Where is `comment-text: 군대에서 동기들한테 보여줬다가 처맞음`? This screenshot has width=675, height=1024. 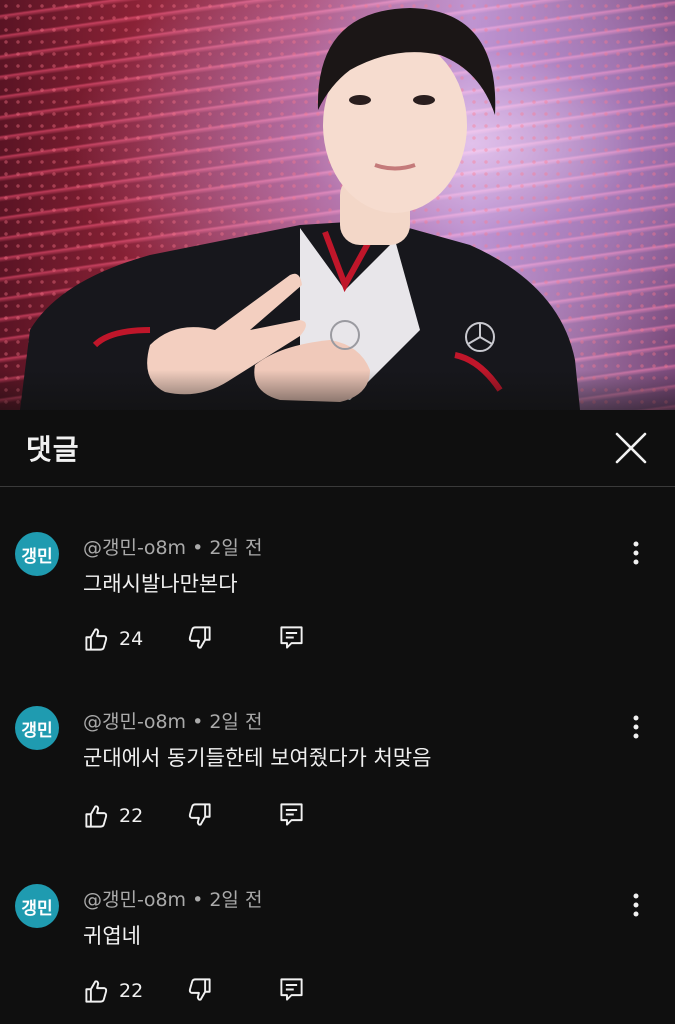
comment-text: 군대에서 동기들한테 보여줬다가 처맞음 is located at coordinates (257, 758).